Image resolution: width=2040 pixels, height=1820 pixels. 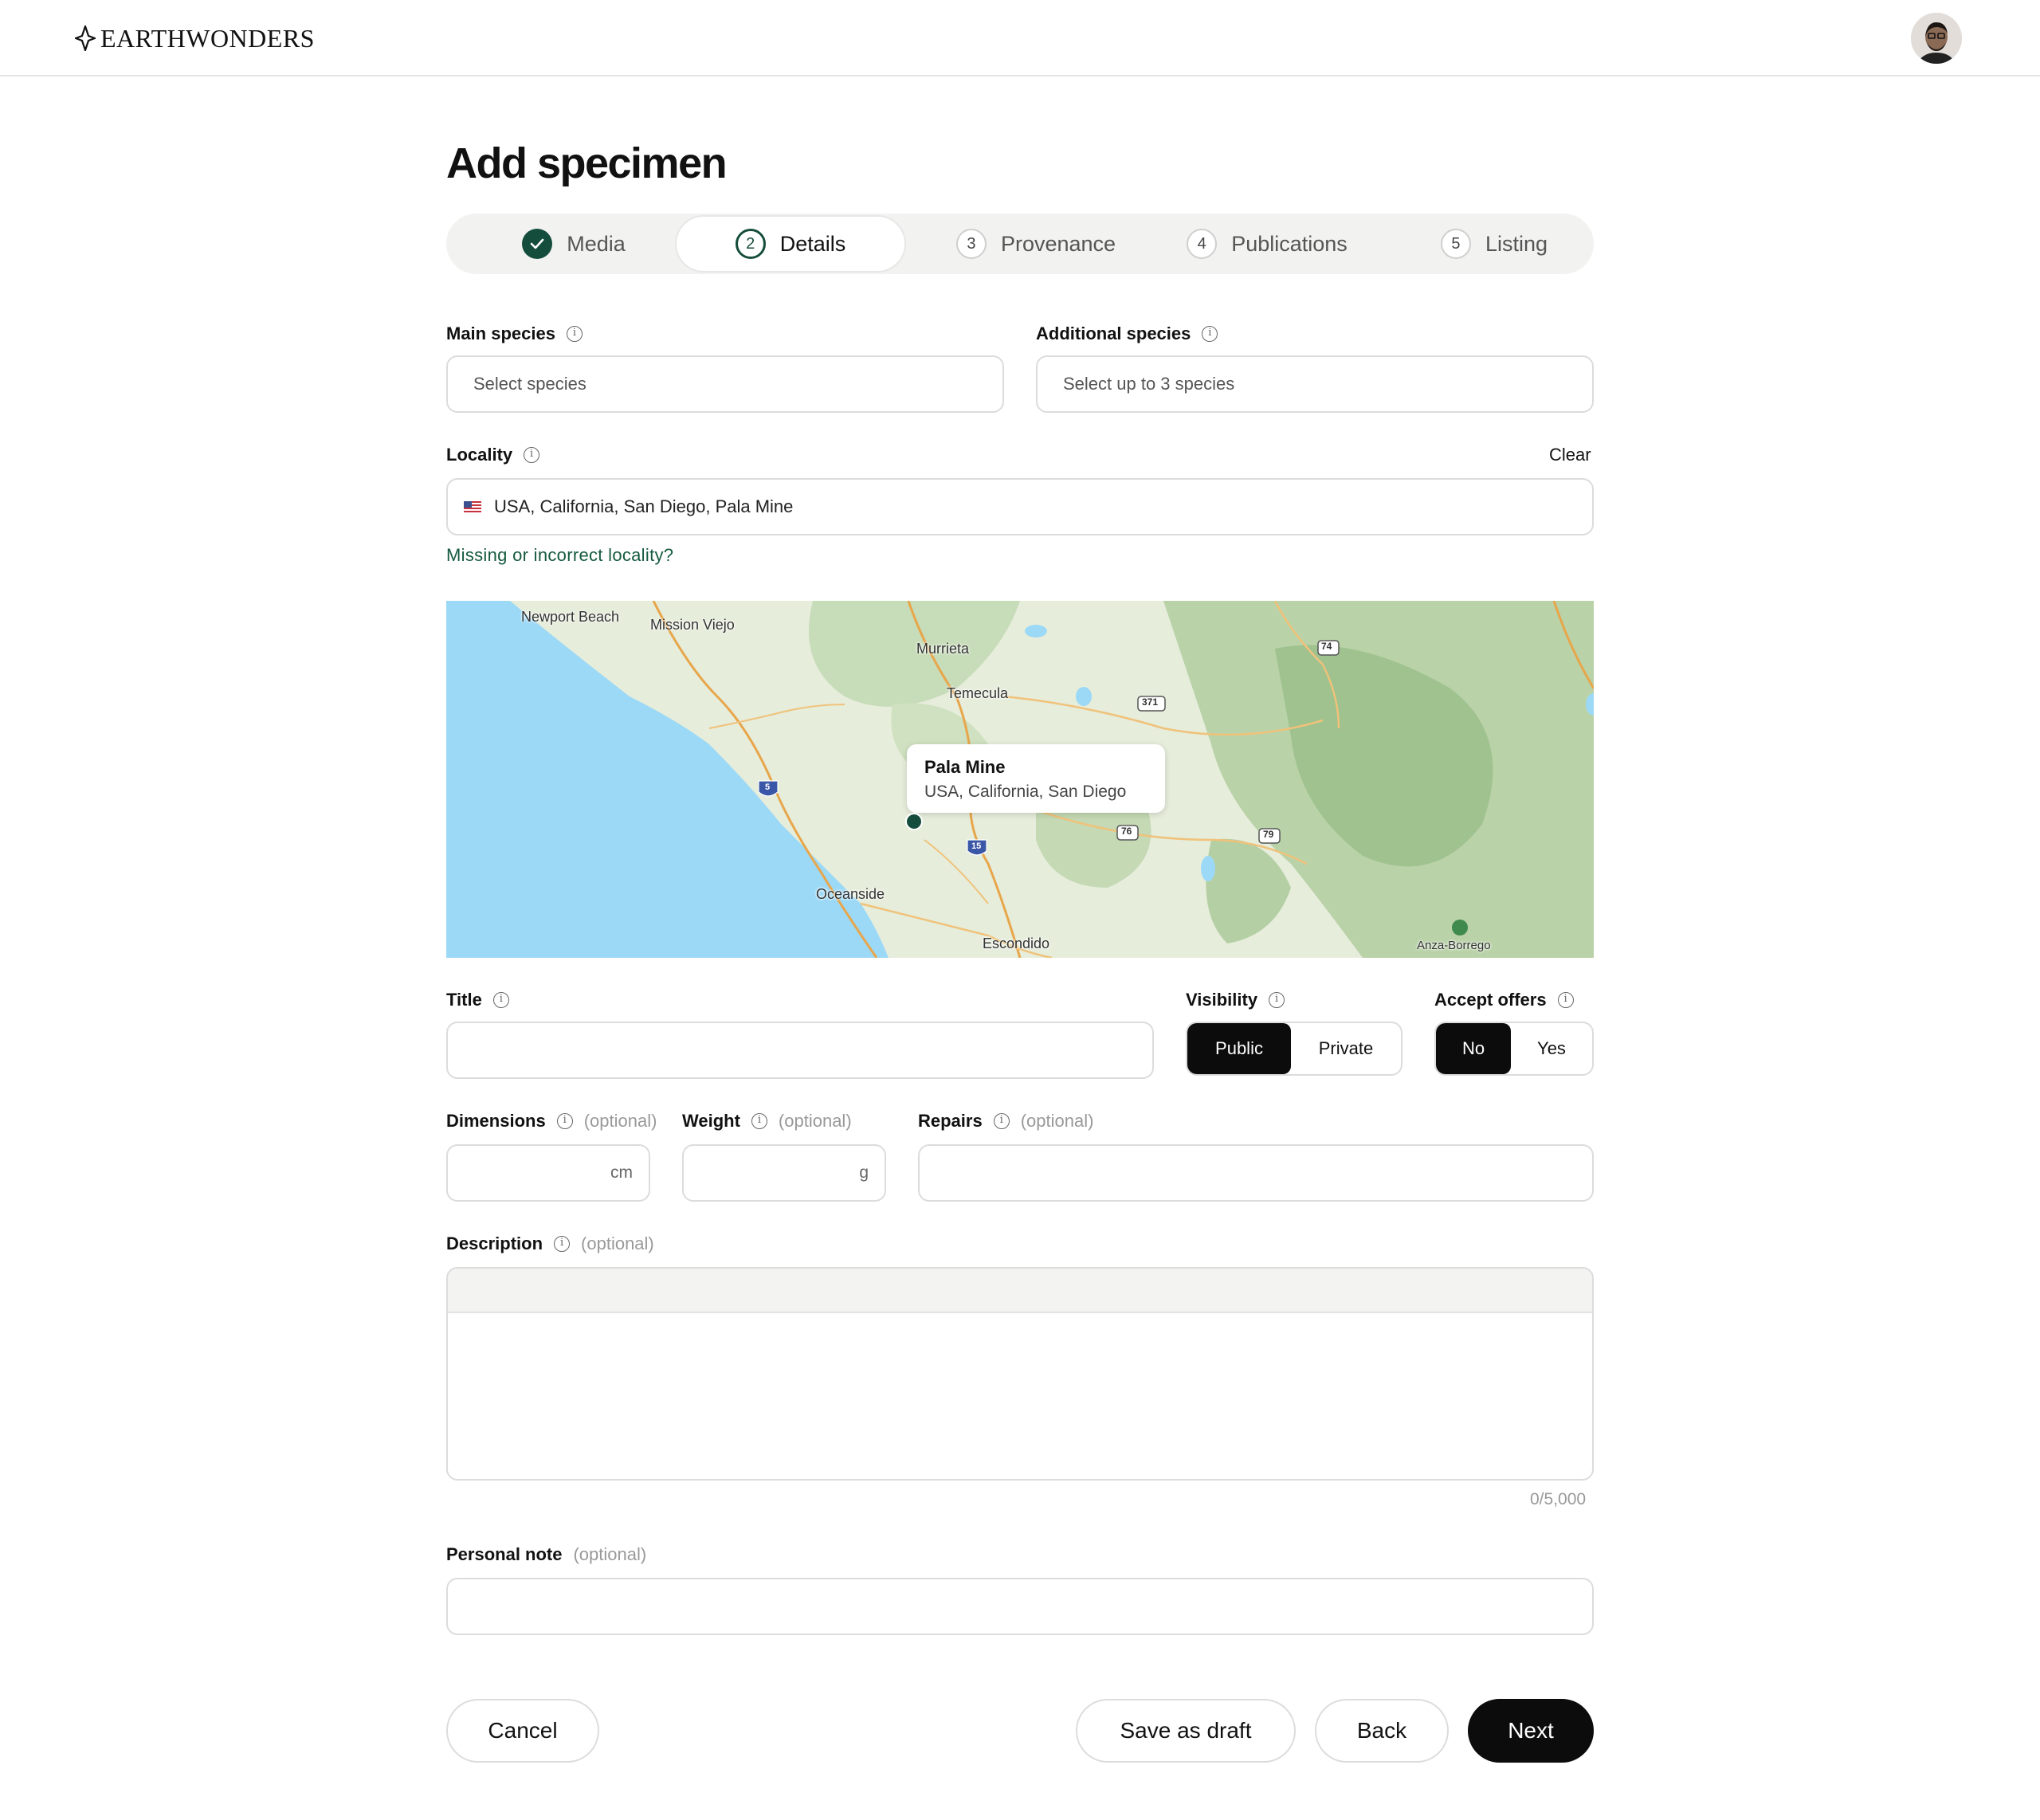 I want to click on save-draft-button: Save as draft, so click(x=1186, y=1731).